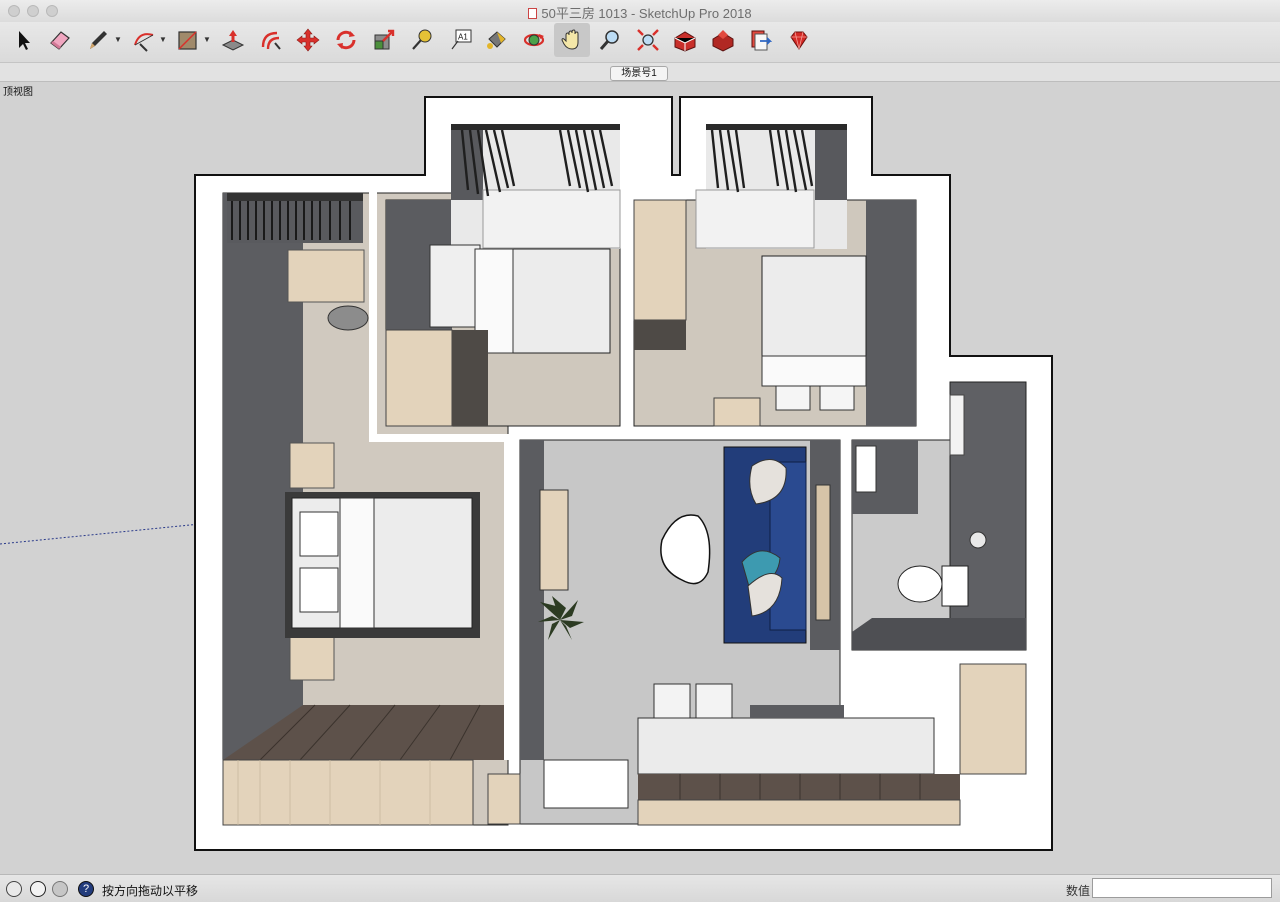 This screenshot has width=1280, height=902. What do you see at coordinates (646, 13) in the screenshot?
I see `window-title: 50平三房 1013 - SketchUp Pro 2018` at bounding box center [646, 13].